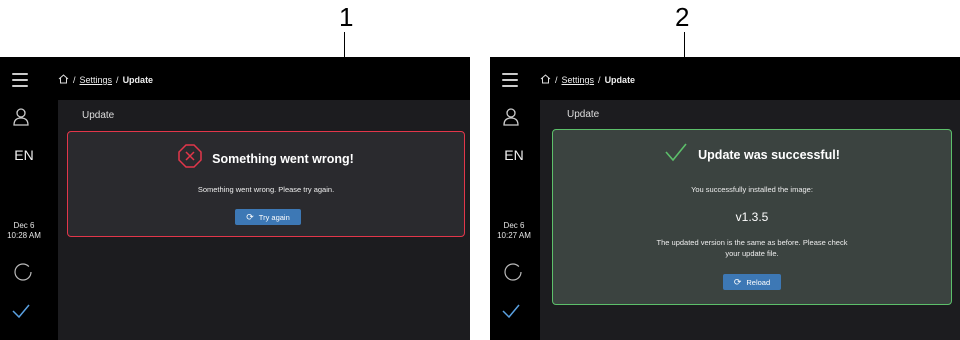 The width and height of the screenshot is (960, 340). I want to click on card-header: Something went wrong!, so click(266, 158).